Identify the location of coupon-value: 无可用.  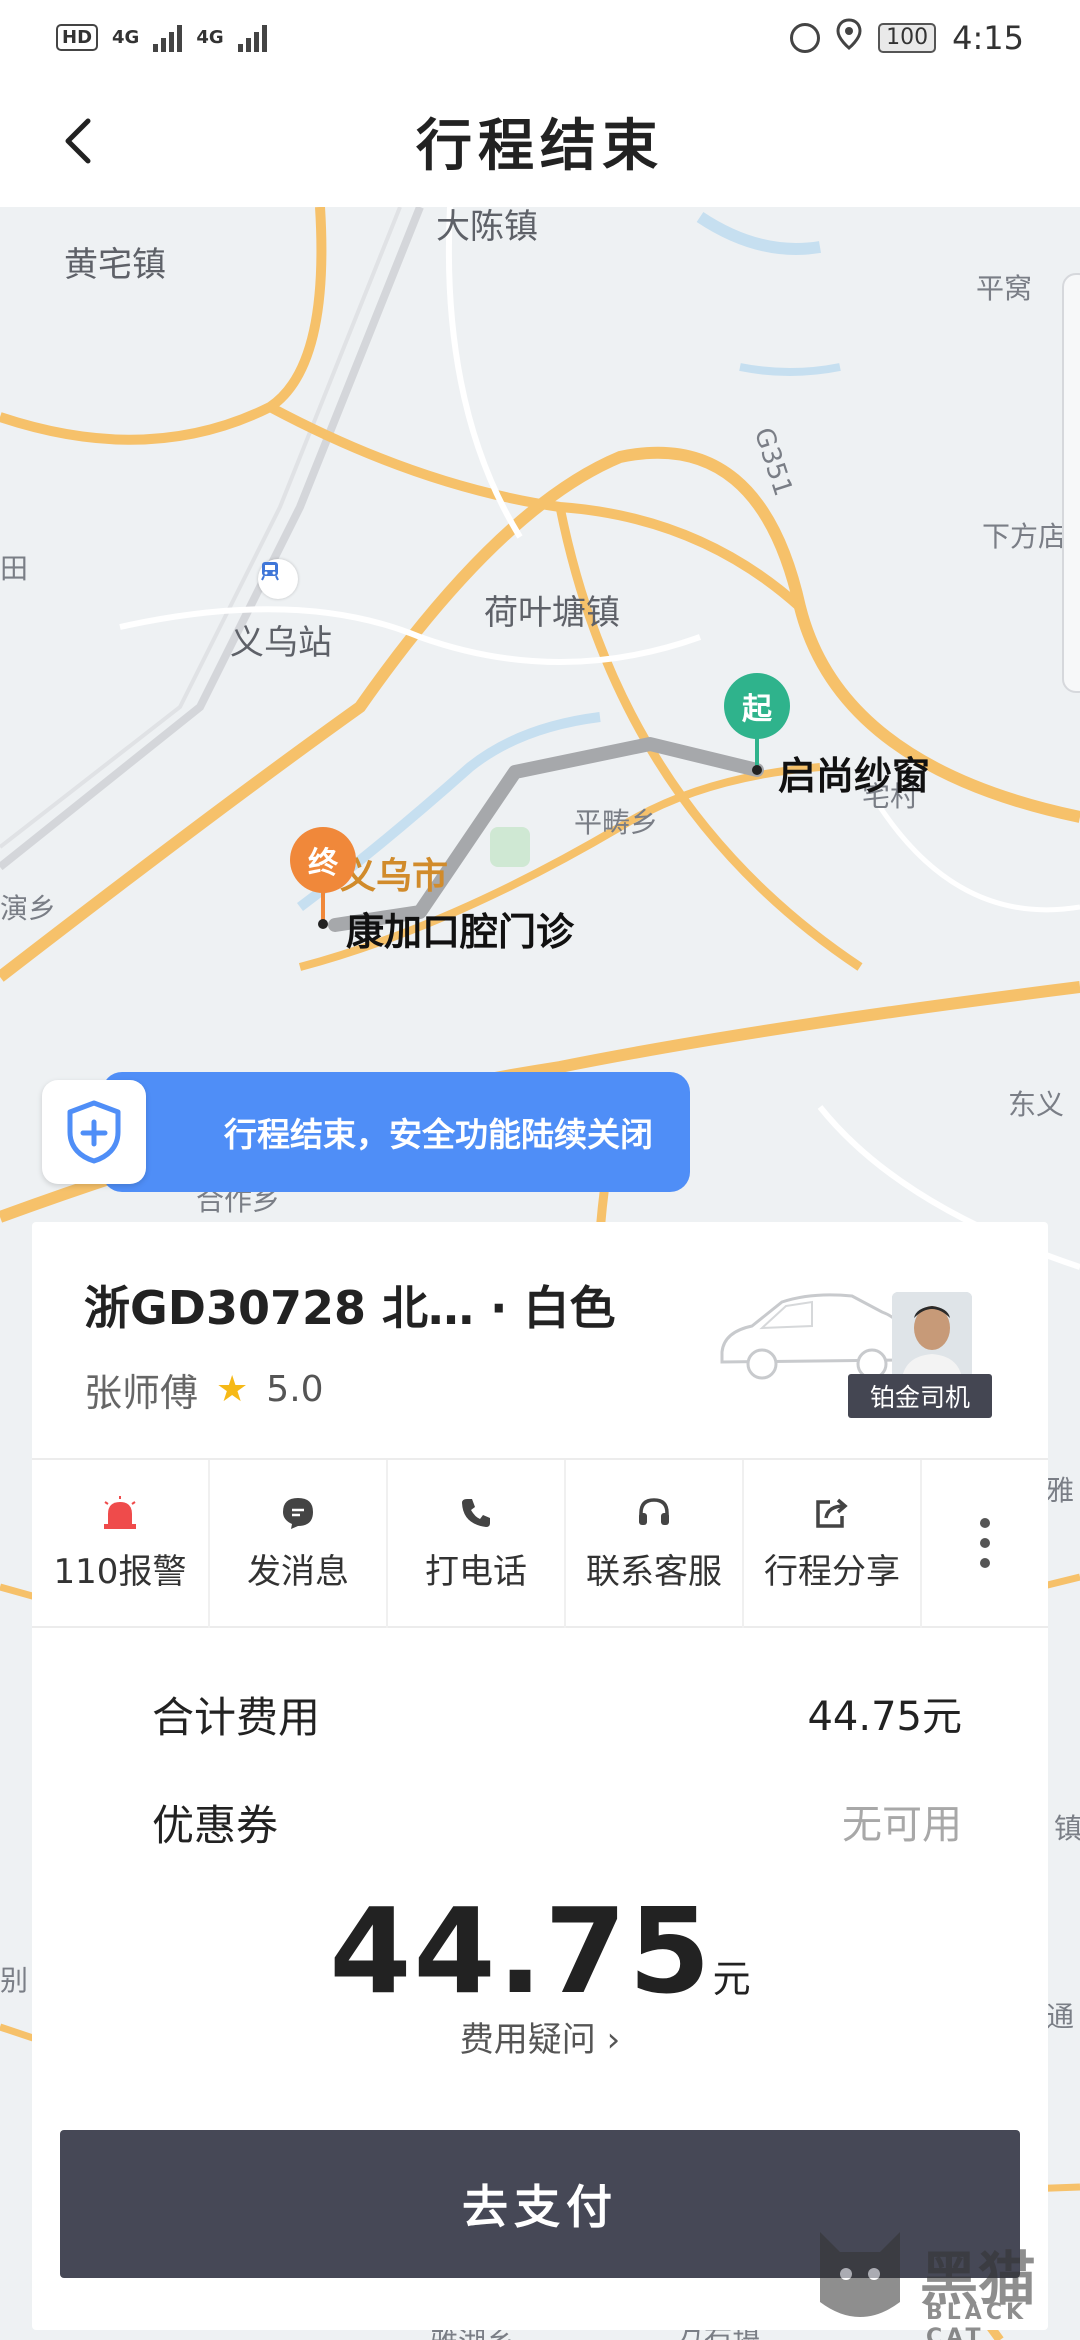
(902, 1825).